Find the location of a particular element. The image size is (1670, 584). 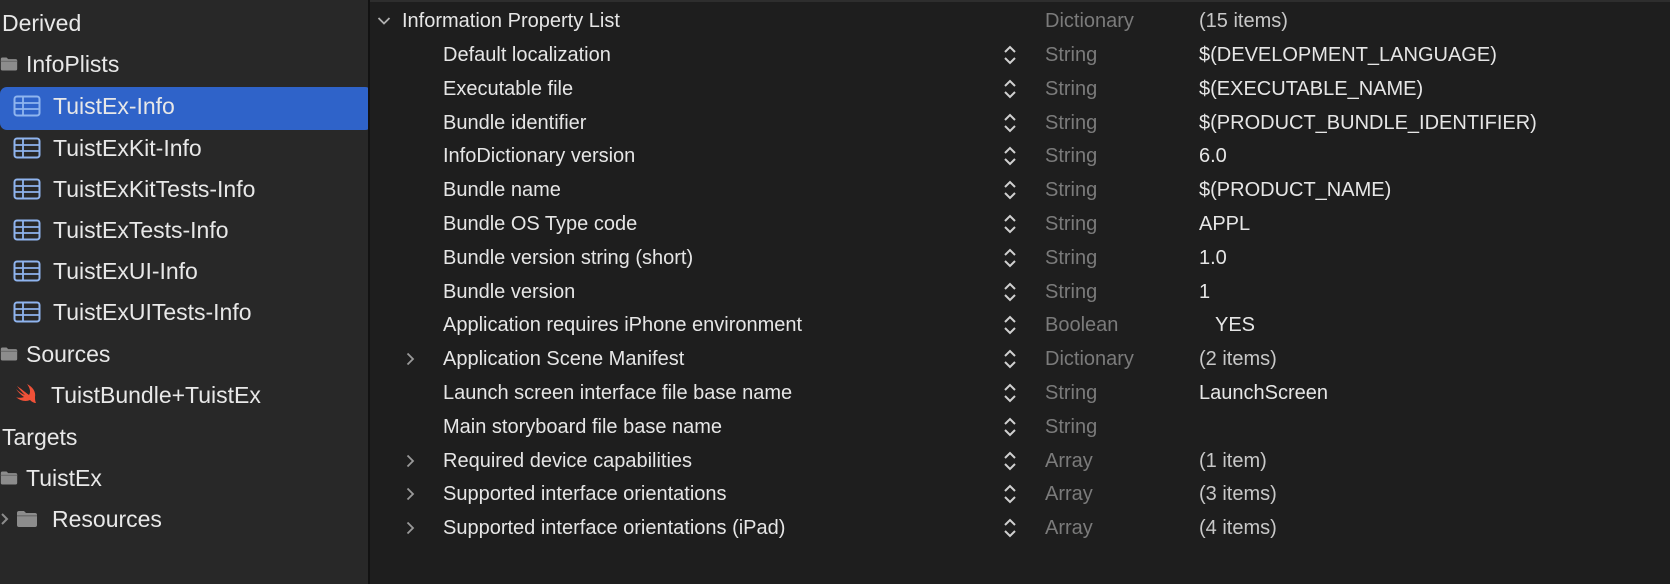

plist-key: Bundle version is located at coordinates (509, 292).